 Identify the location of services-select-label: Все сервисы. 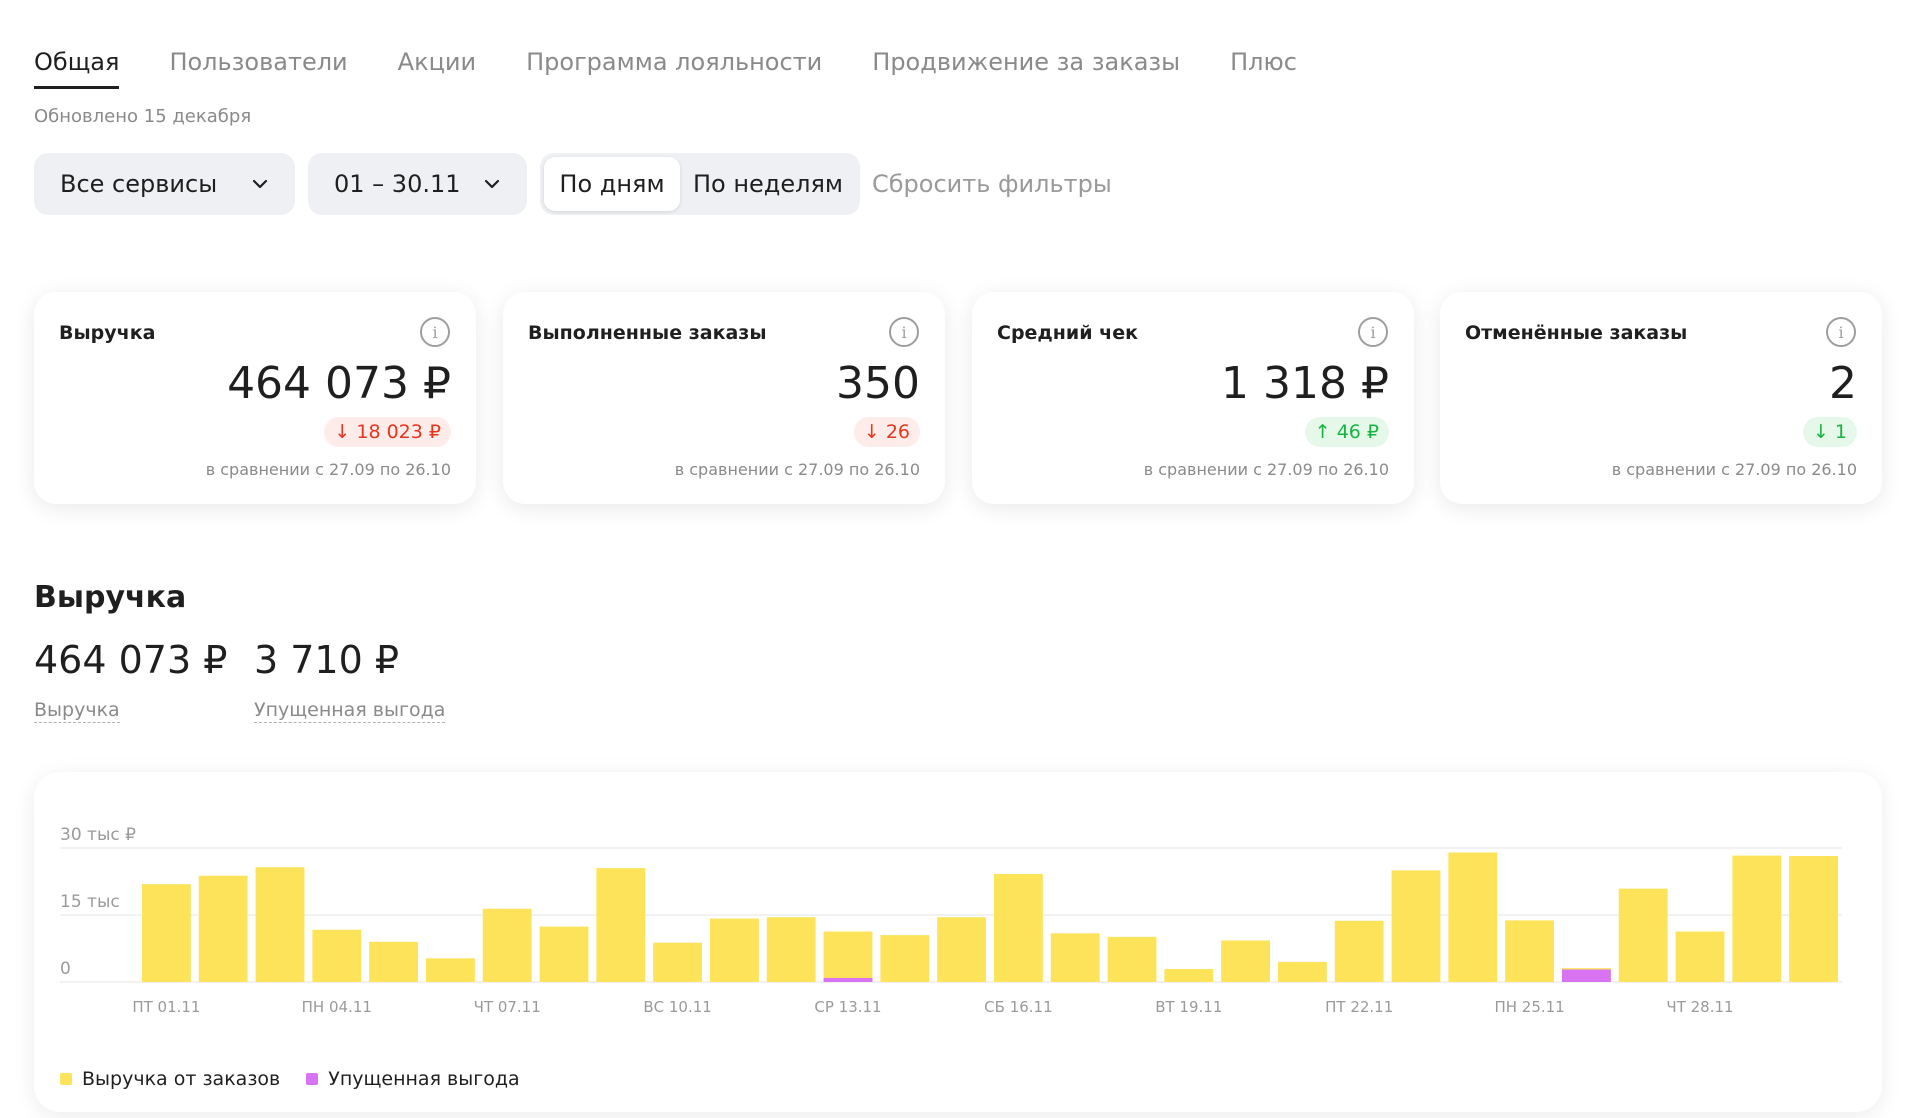
(139, 184).